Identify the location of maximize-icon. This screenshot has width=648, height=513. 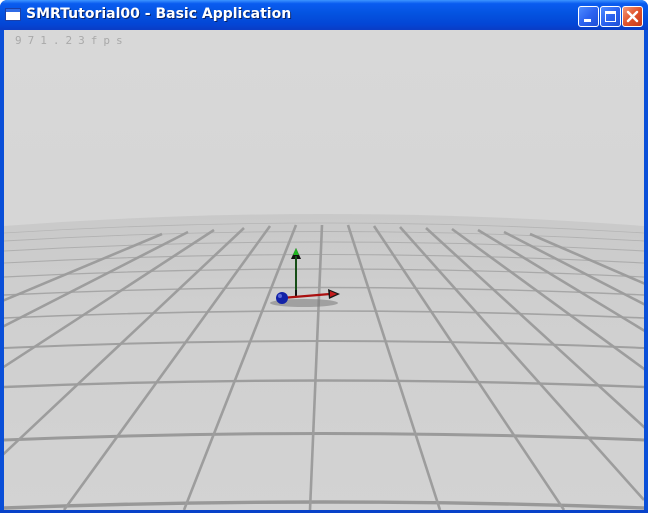
(610, 16).